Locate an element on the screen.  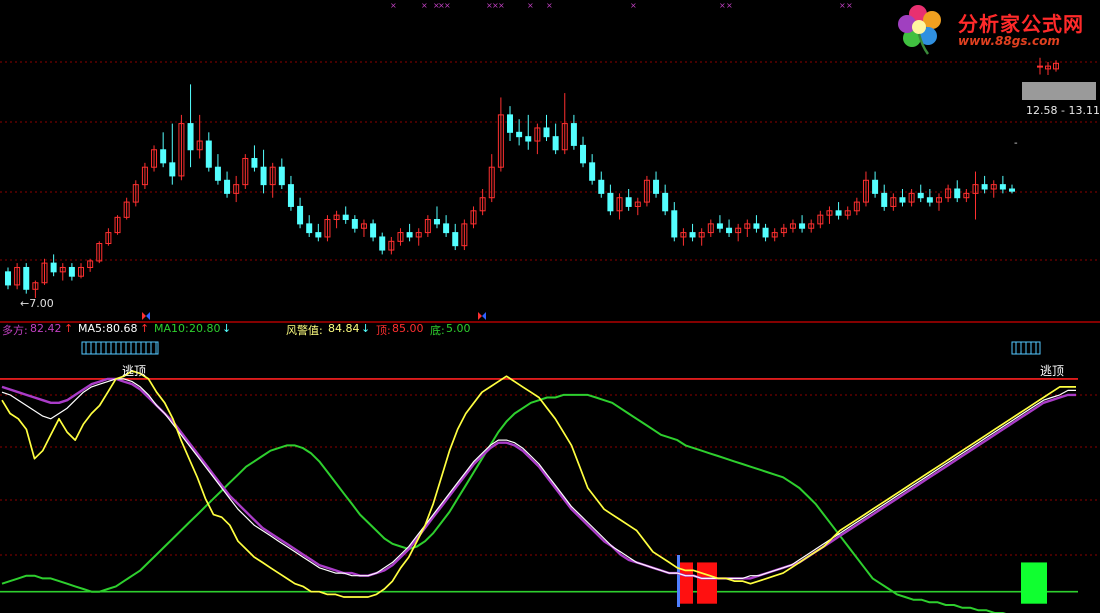
top-marker-12: × is located at coordinates (729, 5).